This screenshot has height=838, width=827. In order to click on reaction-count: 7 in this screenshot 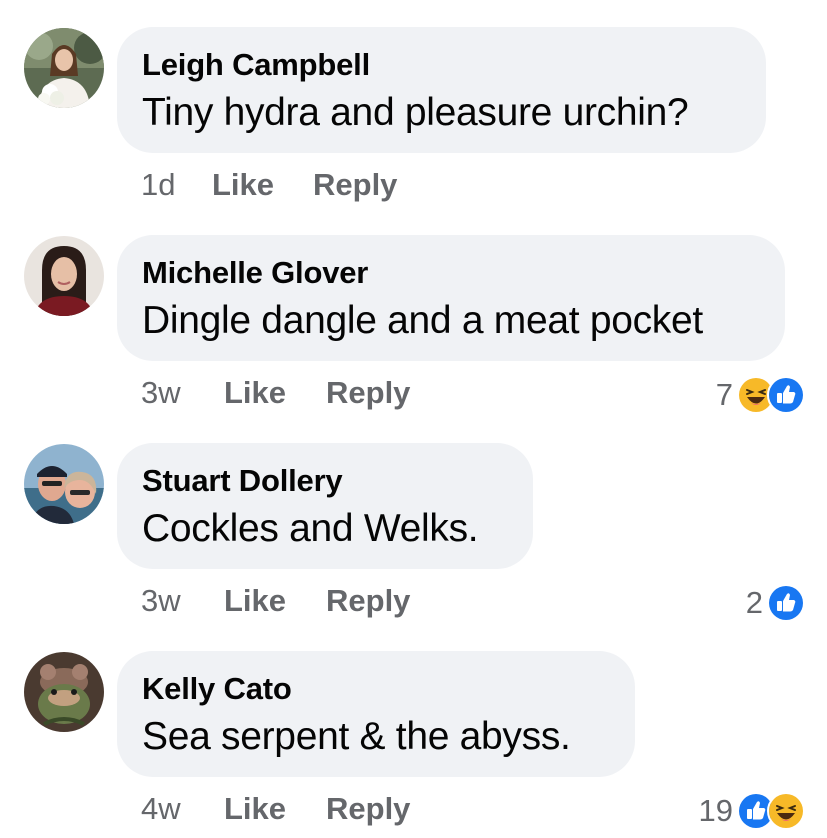, I will do `click(724, 394)`.